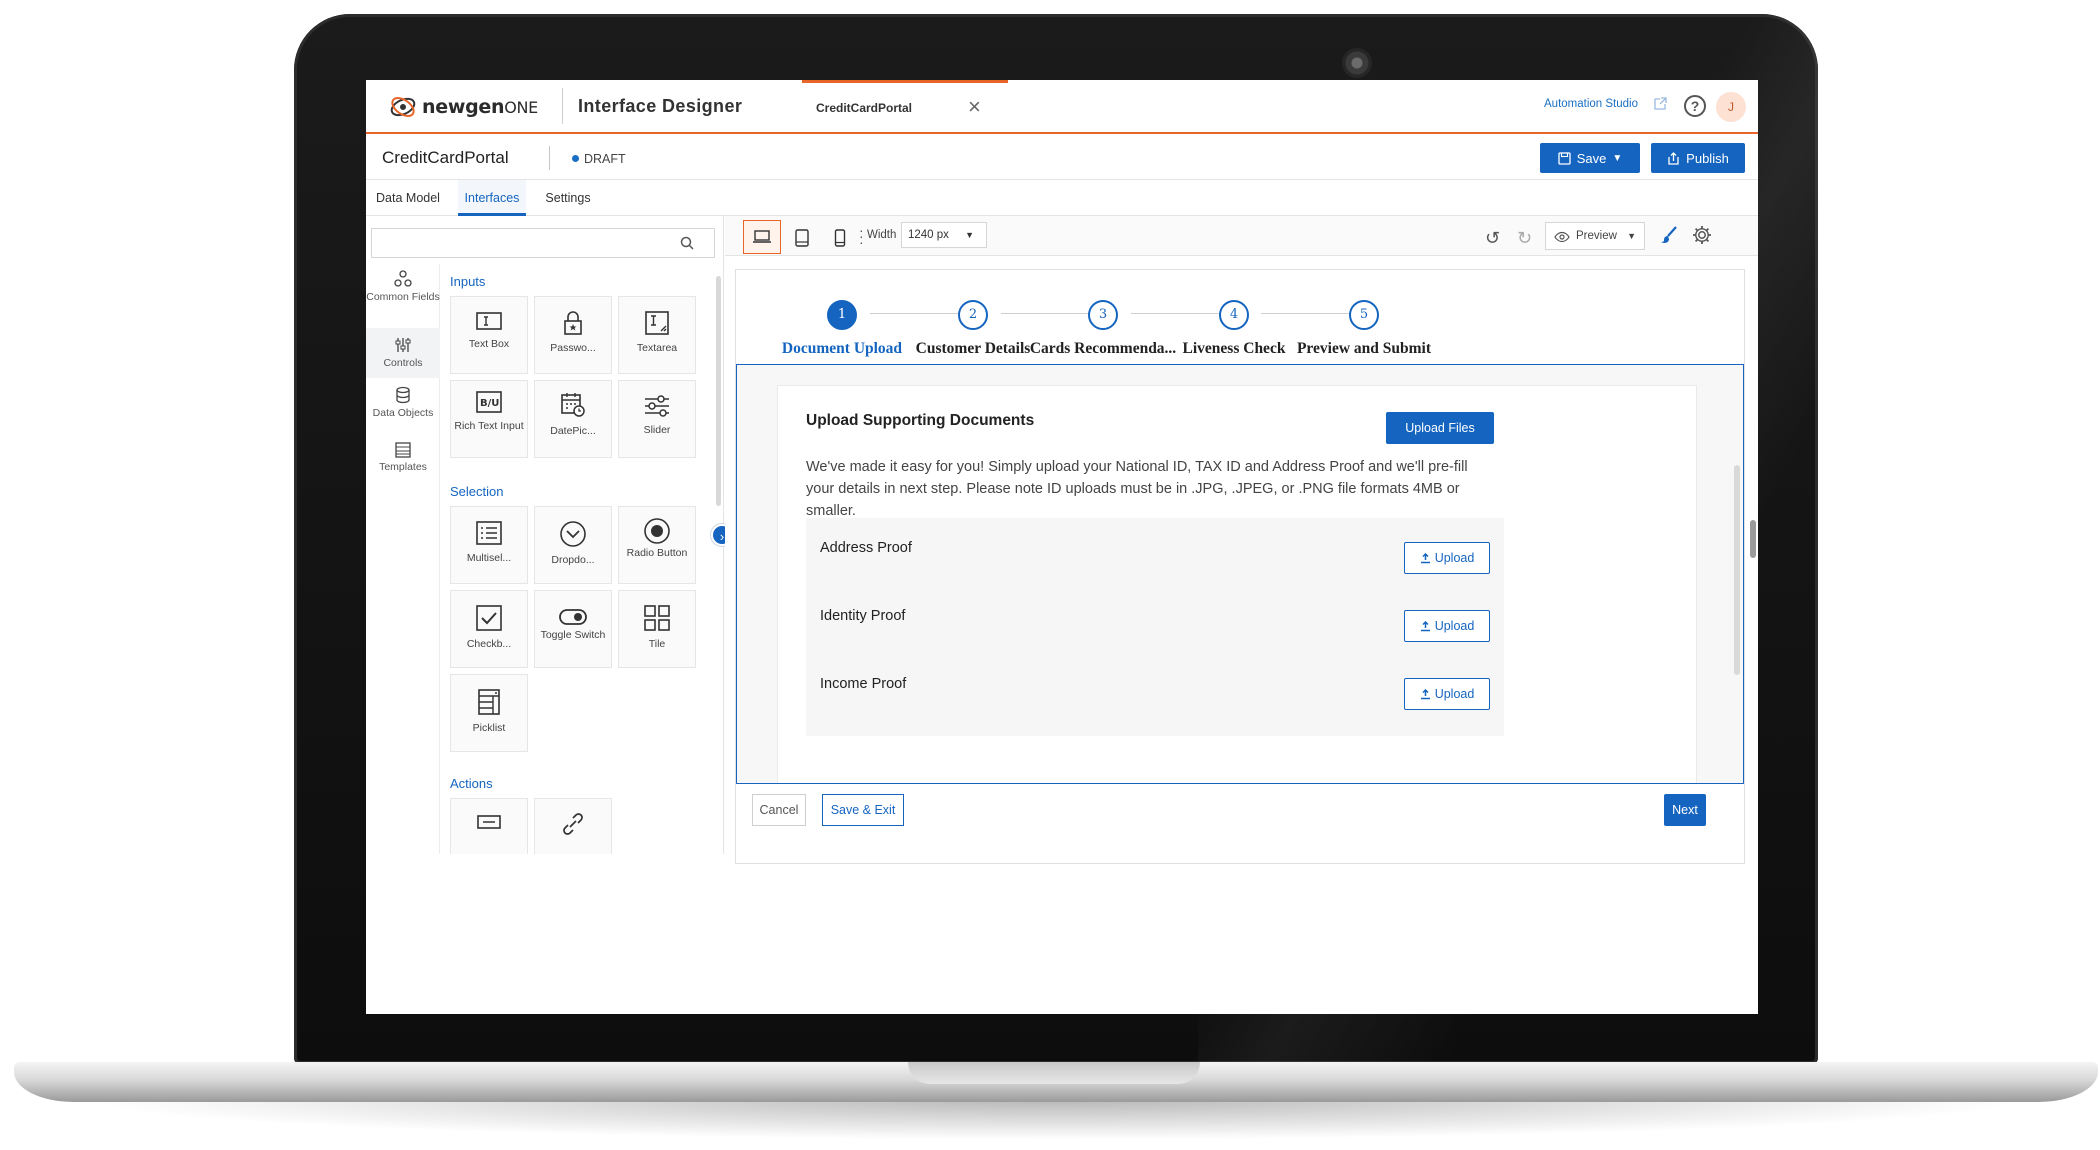  I want to click on component-tile: Tile, so click(657, 629).